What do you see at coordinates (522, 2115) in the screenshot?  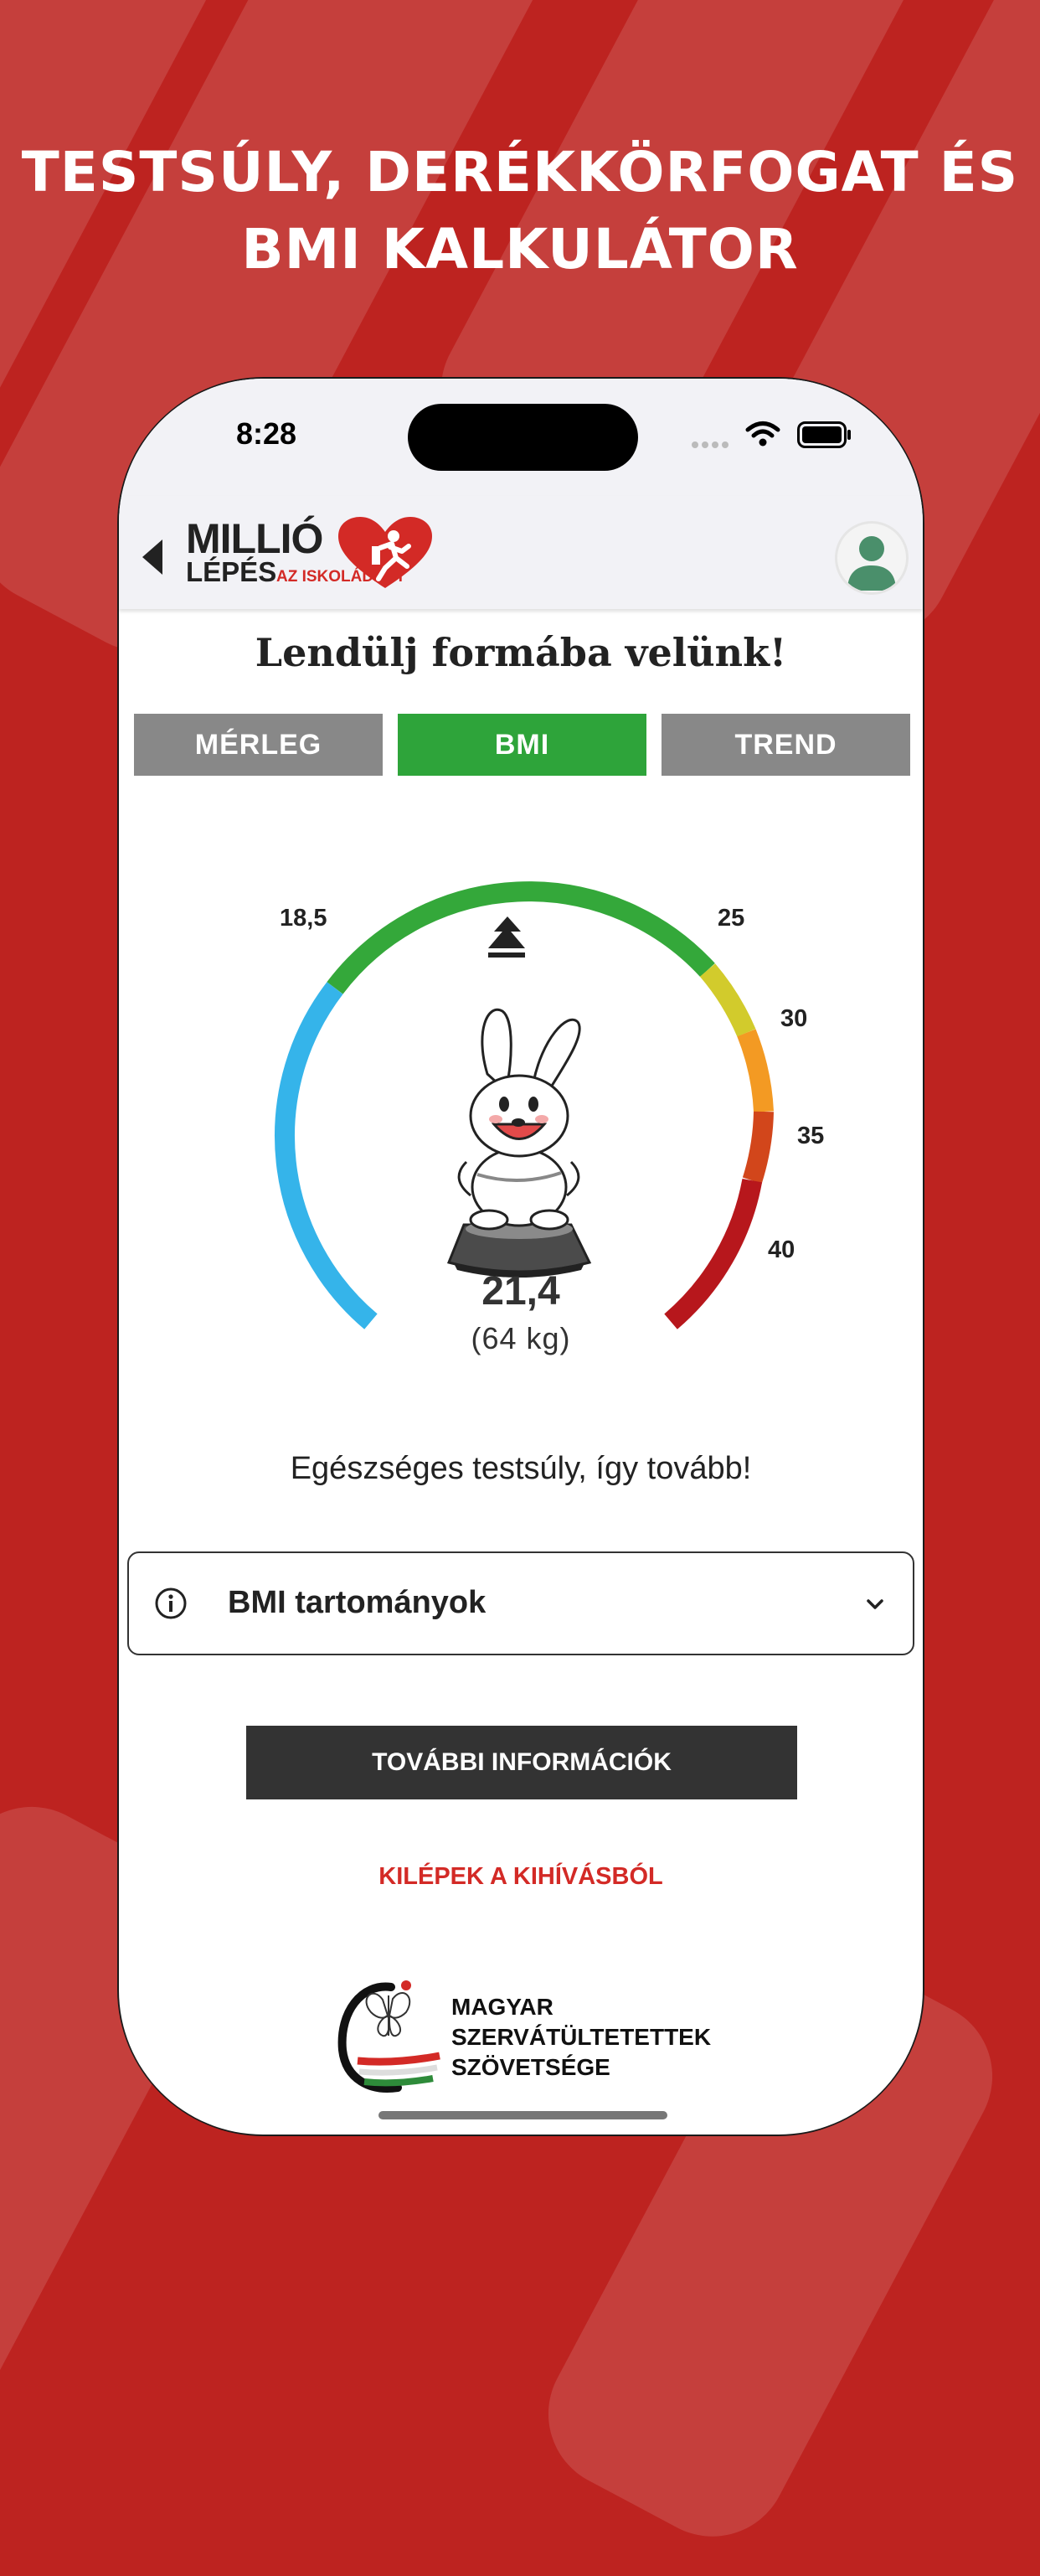 I see `home-indicator` at bounding box center [522, 2115].